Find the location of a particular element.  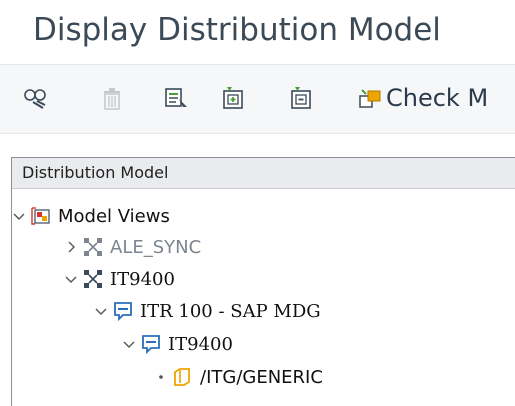

tree-node-itg-generic: /ITG/GENERIC is located at coordinates (238, 377).